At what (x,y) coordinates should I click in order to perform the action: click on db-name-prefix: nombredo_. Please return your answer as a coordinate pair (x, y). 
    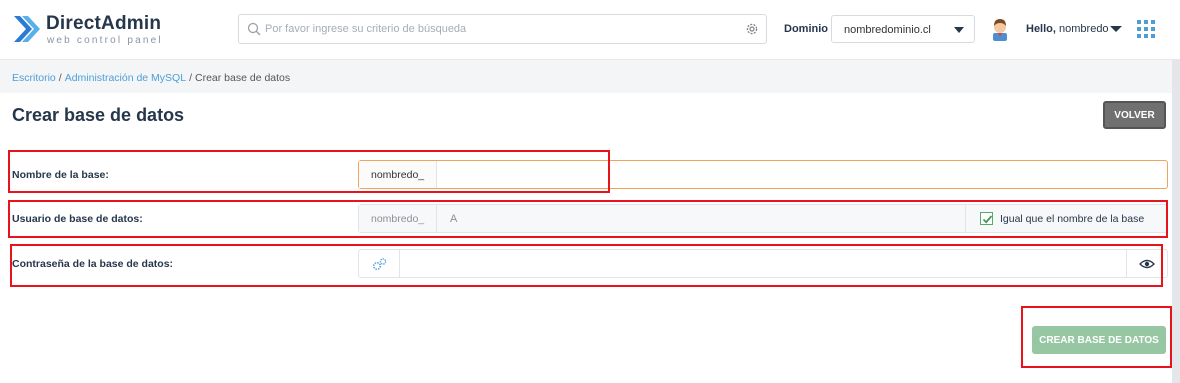
    Looking at the image, I should click on (398, 174).